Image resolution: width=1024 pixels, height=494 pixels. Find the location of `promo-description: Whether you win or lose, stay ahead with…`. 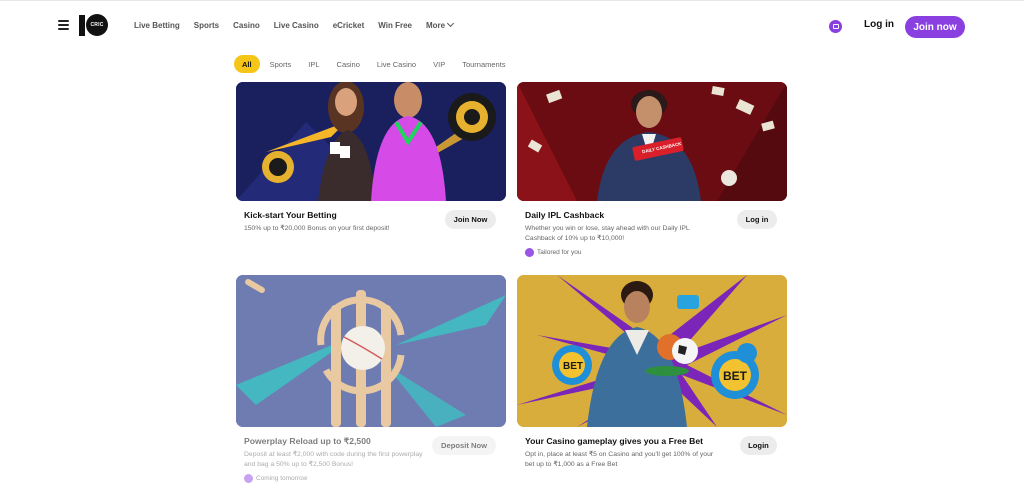

promo-description: Whether you win or lose, stay ahead with… is located at coordinates (607, 233).